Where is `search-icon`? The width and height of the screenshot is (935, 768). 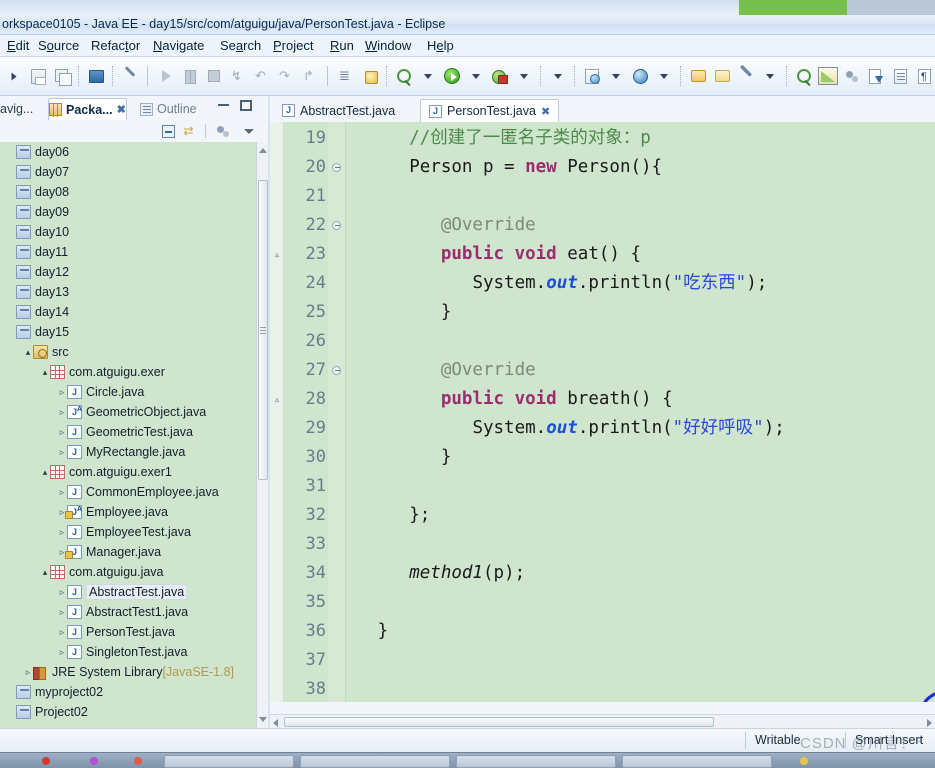
search-icon is located at coordinates (746, 76).